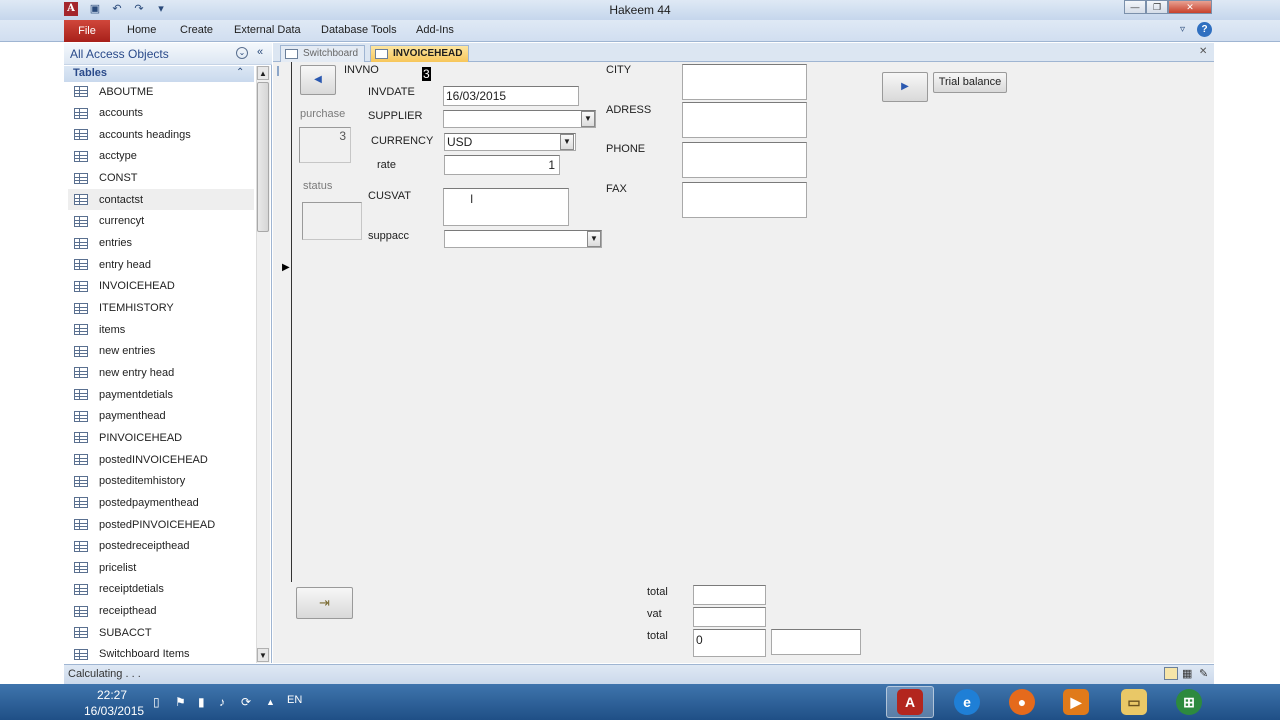 The image size is (1280, 720). What do you see at coordinates (294, 700) in the screenshot?
I see `language-indicator: EN` at bounding box center [294, 700].